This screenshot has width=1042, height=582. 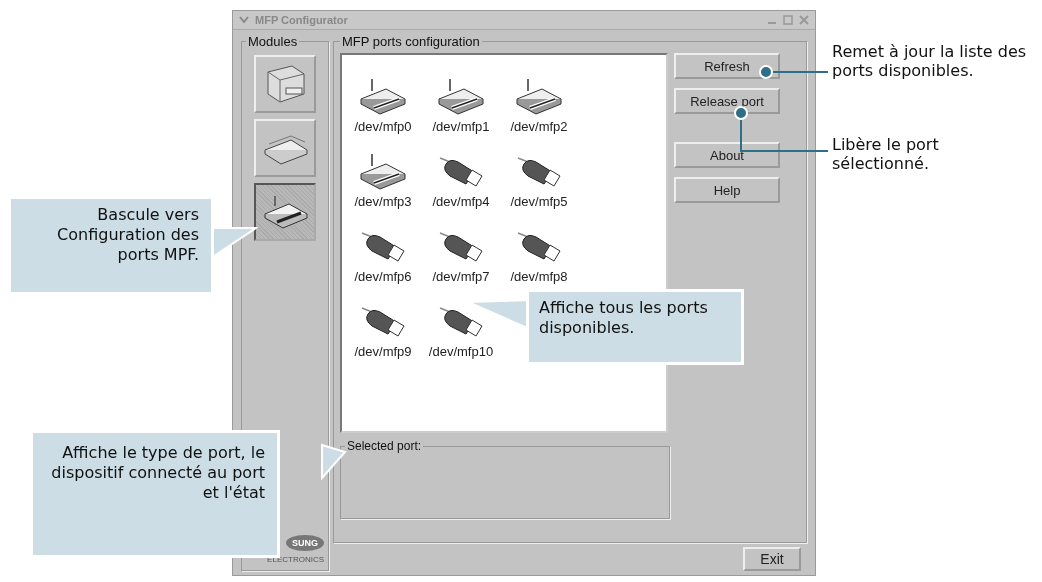 I want to click on port-item: /dev/mfp1, so click(x=461, y=96).